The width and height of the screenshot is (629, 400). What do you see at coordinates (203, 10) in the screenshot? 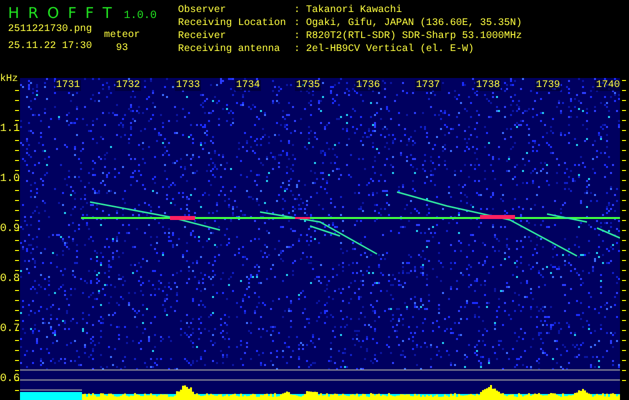
I see `info-label: Observer` at bounding box center [203, 10].